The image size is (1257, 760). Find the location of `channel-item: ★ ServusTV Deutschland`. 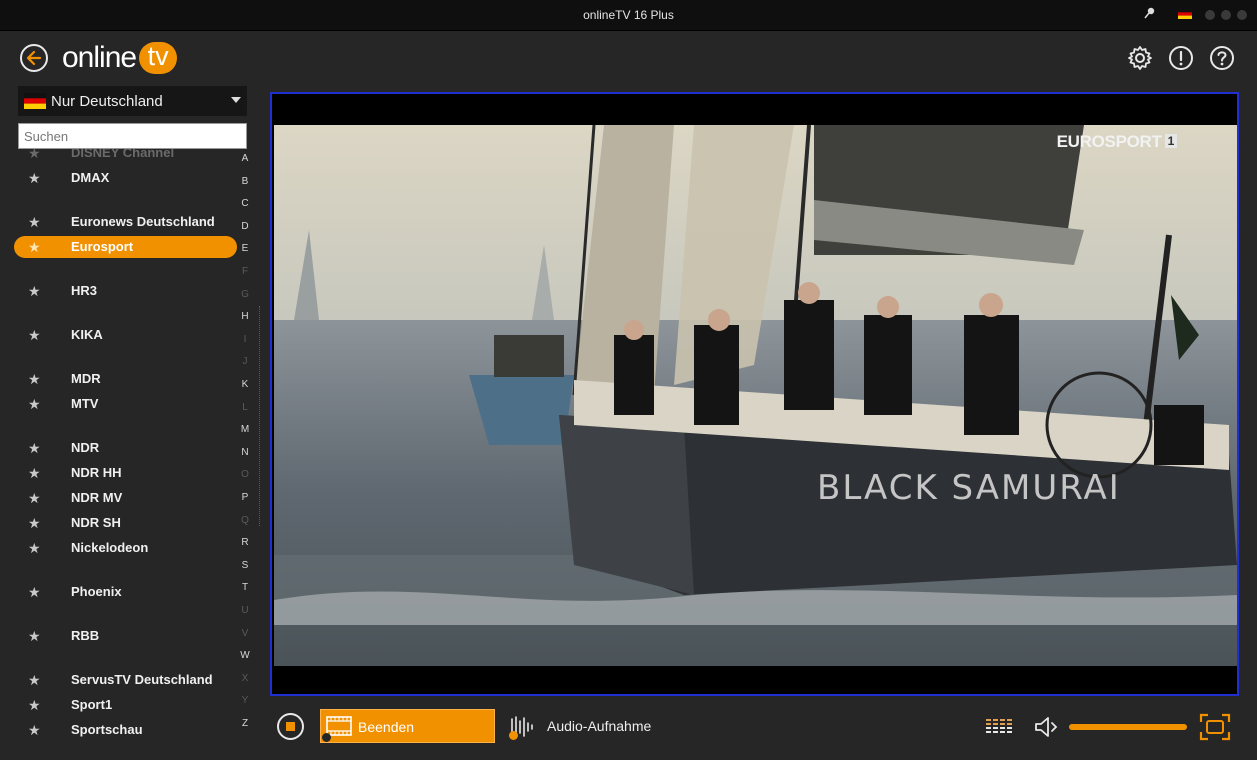

channel-item: ★ ServusTV Deutschland is located at coordinates (125, 680).